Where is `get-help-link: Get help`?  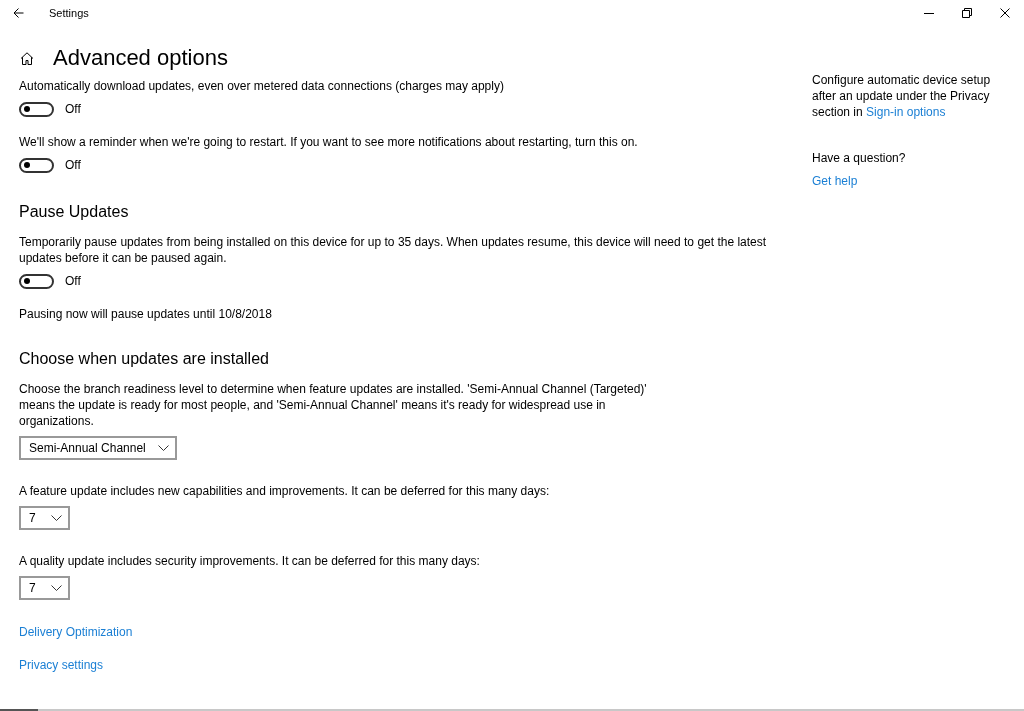
get-help-link: Get help is located at coordinates (835, 181).